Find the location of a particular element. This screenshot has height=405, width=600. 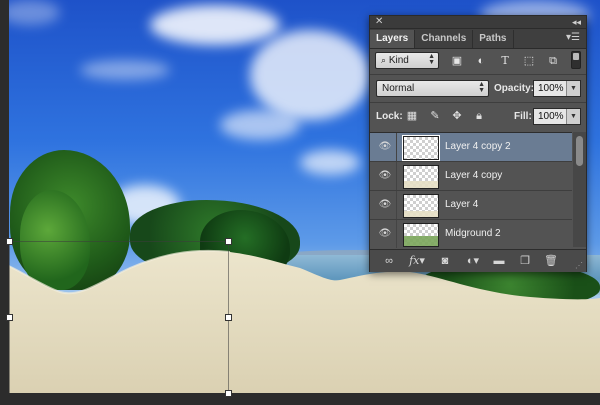

opacity-label: Opacity: is located at coordinates (514, 88).